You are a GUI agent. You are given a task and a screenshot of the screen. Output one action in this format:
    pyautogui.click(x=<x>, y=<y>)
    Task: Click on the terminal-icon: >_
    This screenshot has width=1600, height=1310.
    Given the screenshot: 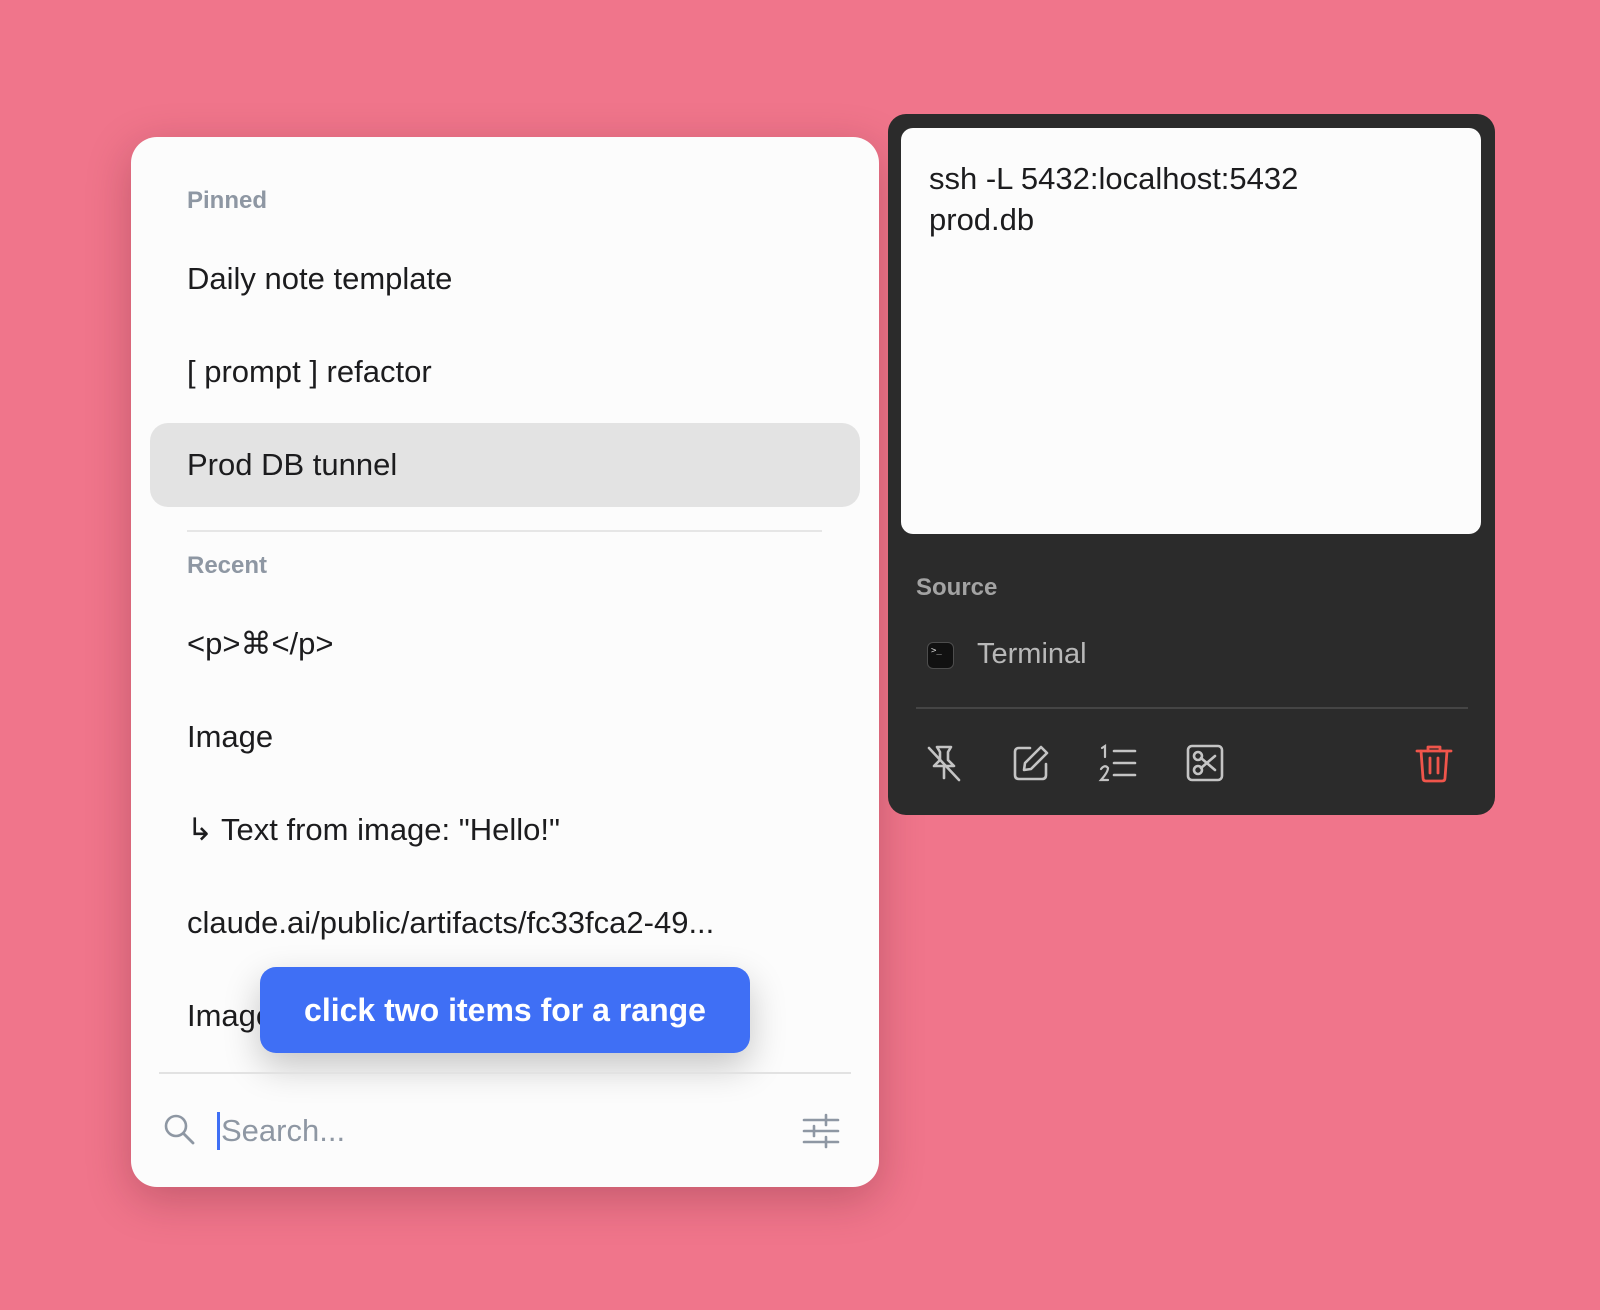 What is the action you would take?
    pyautogui.click(x=940, y=655)
    